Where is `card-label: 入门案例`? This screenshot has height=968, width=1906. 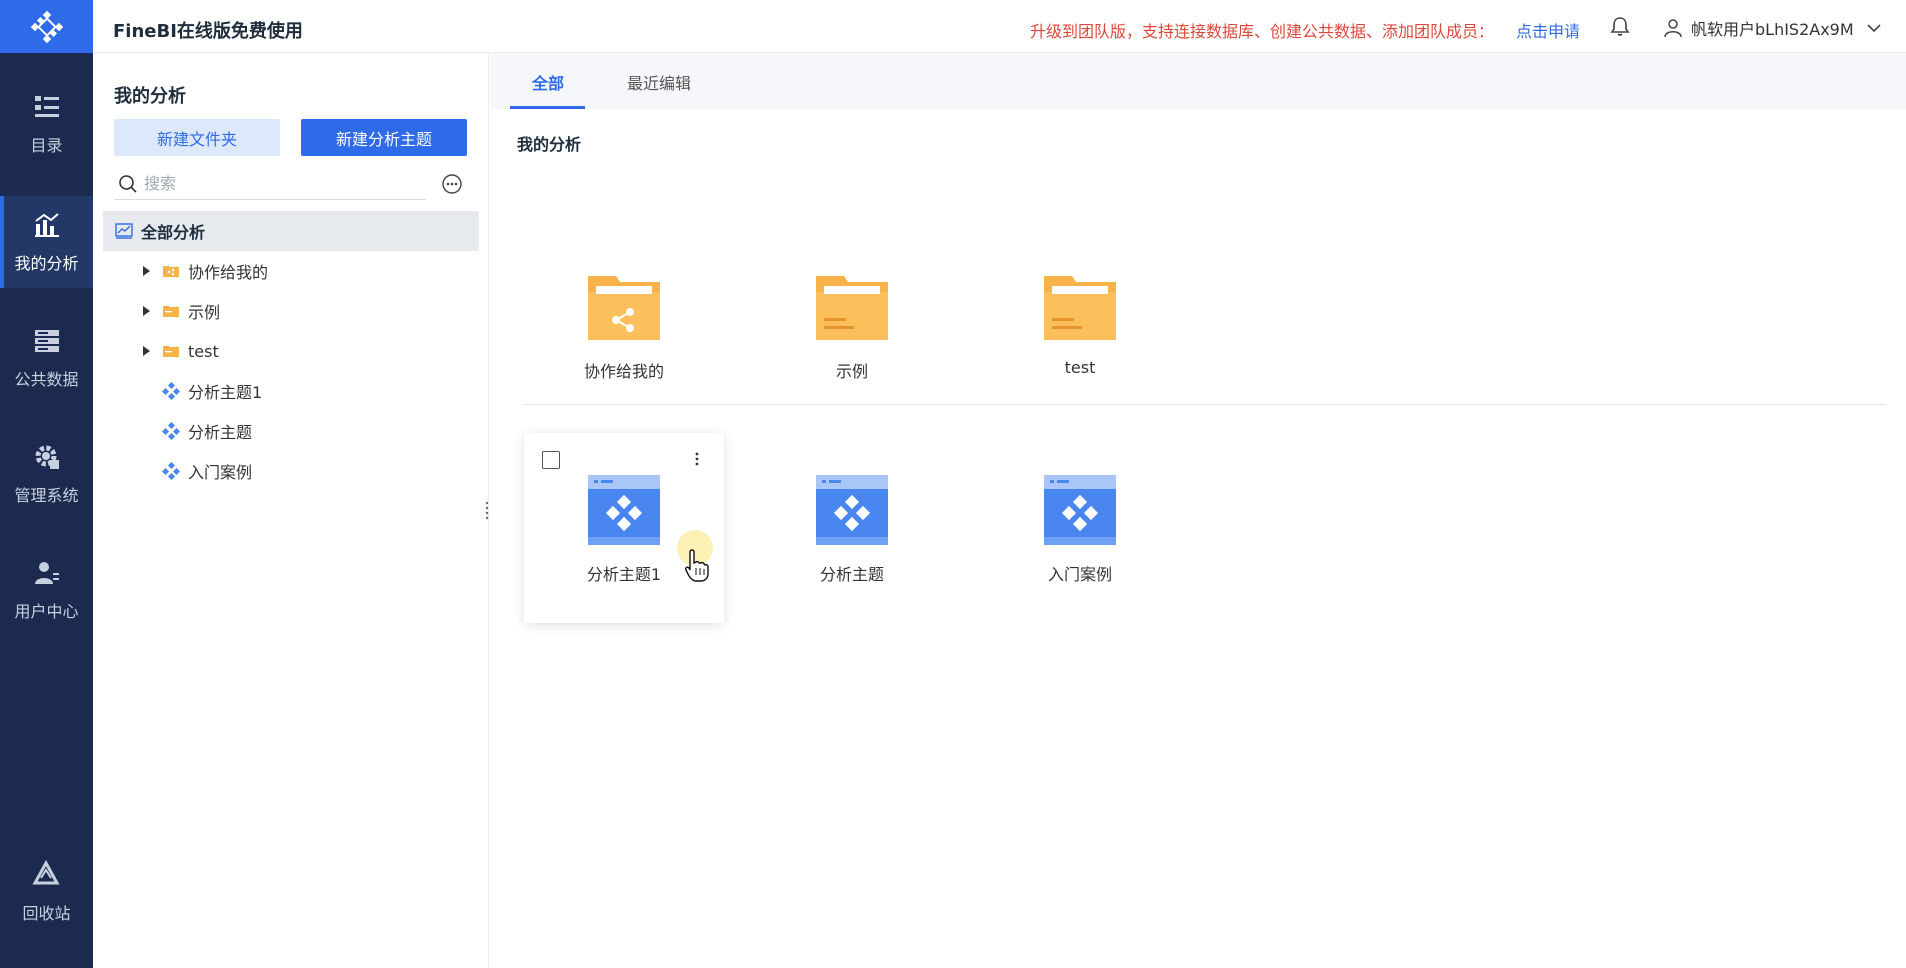
card-label: 入门案例 is located at coordinates (1079, 574).